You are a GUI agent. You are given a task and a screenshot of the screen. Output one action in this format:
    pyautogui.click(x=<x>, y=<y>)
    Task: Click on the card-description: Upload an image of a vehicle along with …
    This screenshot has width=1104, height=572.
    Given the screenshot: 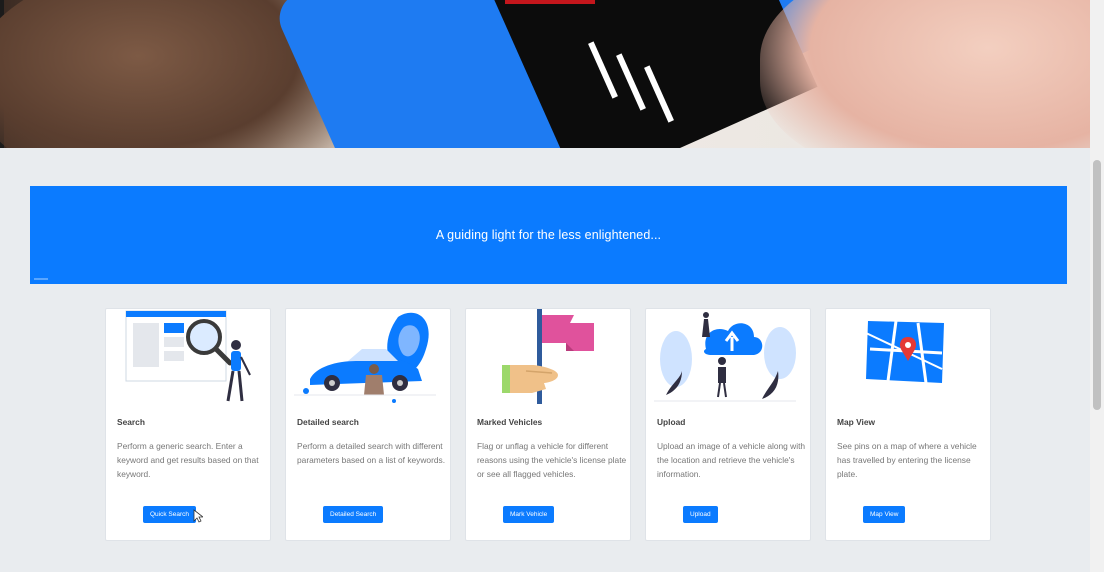 What is the action you would take?
    pyautogui.click(x=731, y=460)
    